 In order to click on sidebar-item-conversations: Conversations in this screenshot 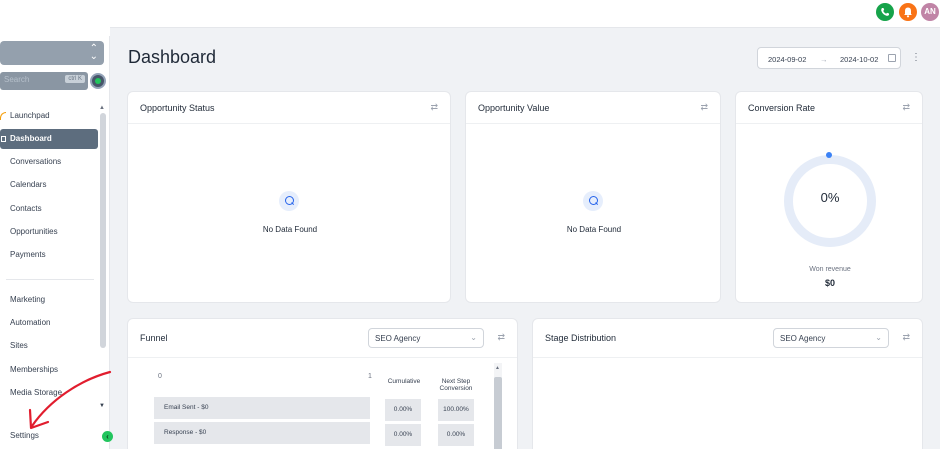, I will do `click(49, 162)`.